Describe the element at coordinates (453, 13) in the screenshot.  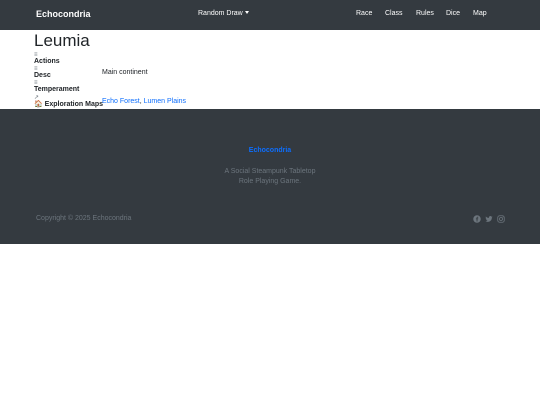
I see `nav-link-dice: Dice` at that location.